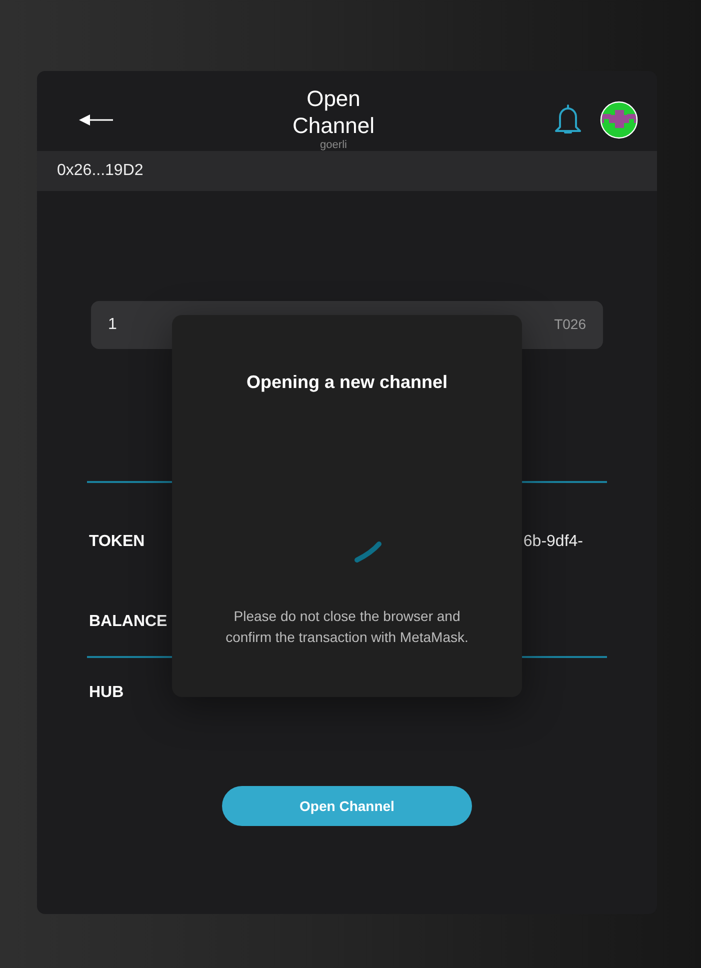 The image size is (701, 968). Describe the element at coordinates (128, 622) in the screenshot. I see `detail-label: BALANCE` at that location.